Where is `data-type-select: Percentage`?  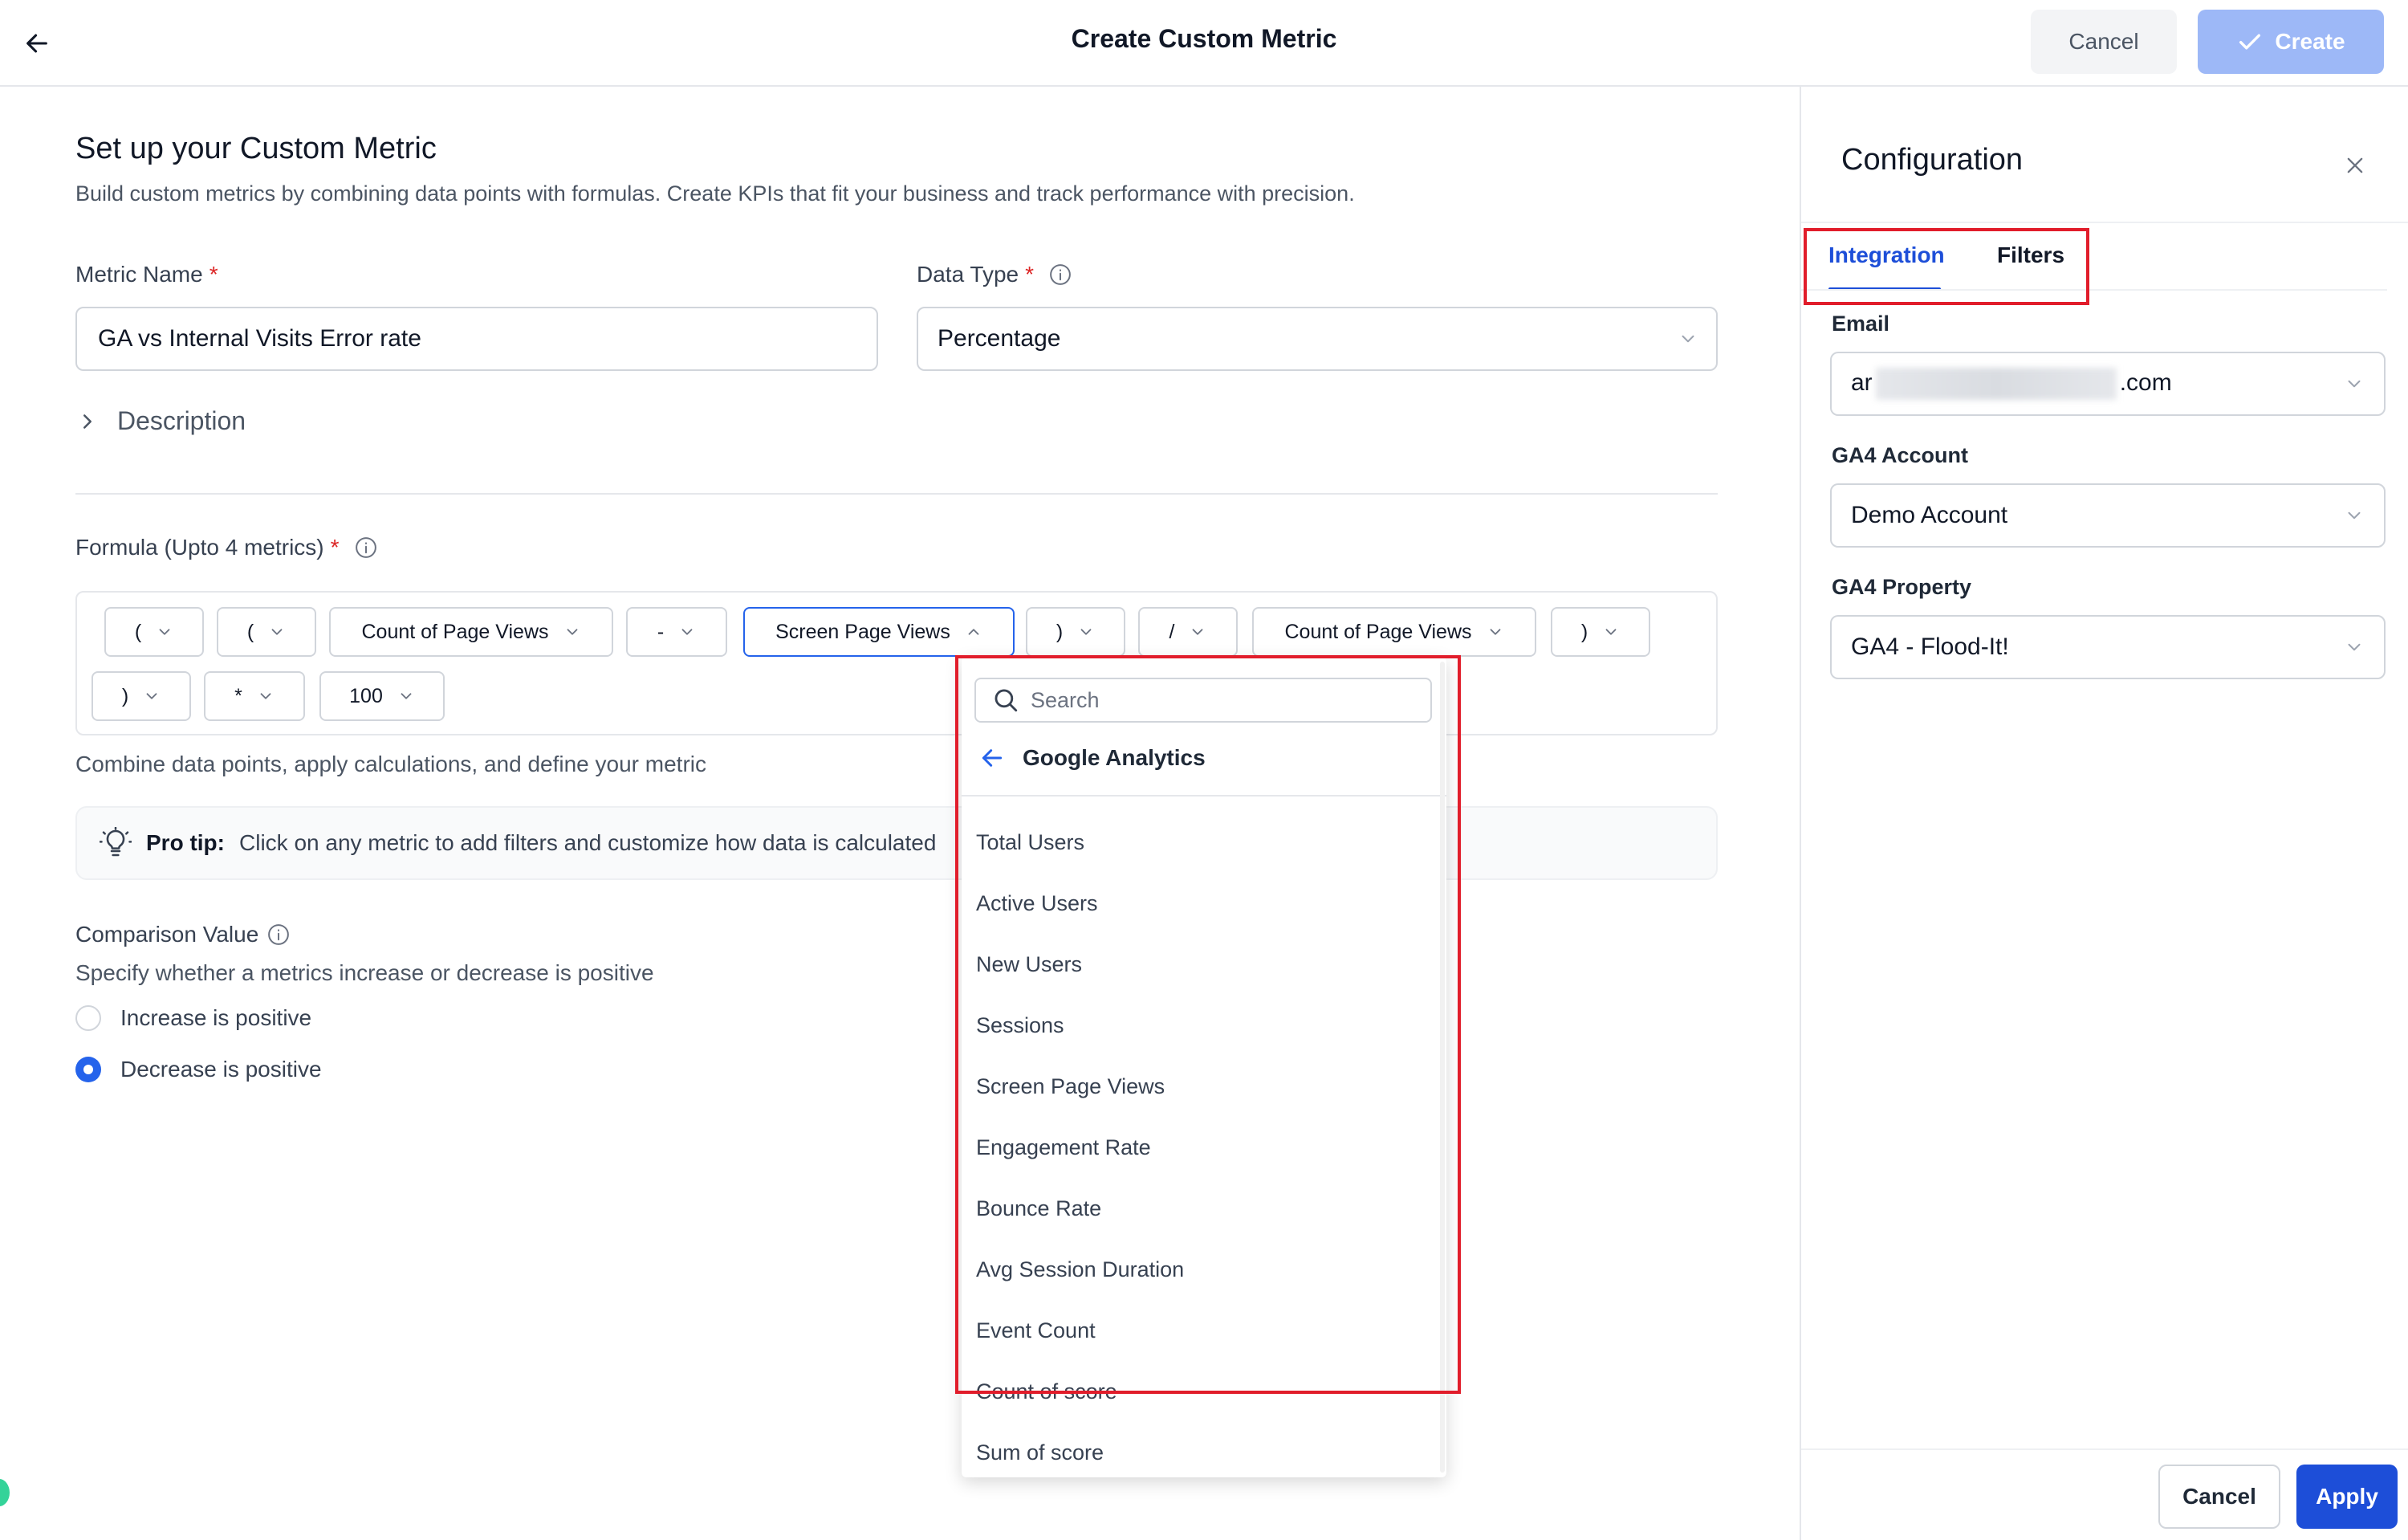 data-type-select: Percentage is located at coordinates (1317, 339).